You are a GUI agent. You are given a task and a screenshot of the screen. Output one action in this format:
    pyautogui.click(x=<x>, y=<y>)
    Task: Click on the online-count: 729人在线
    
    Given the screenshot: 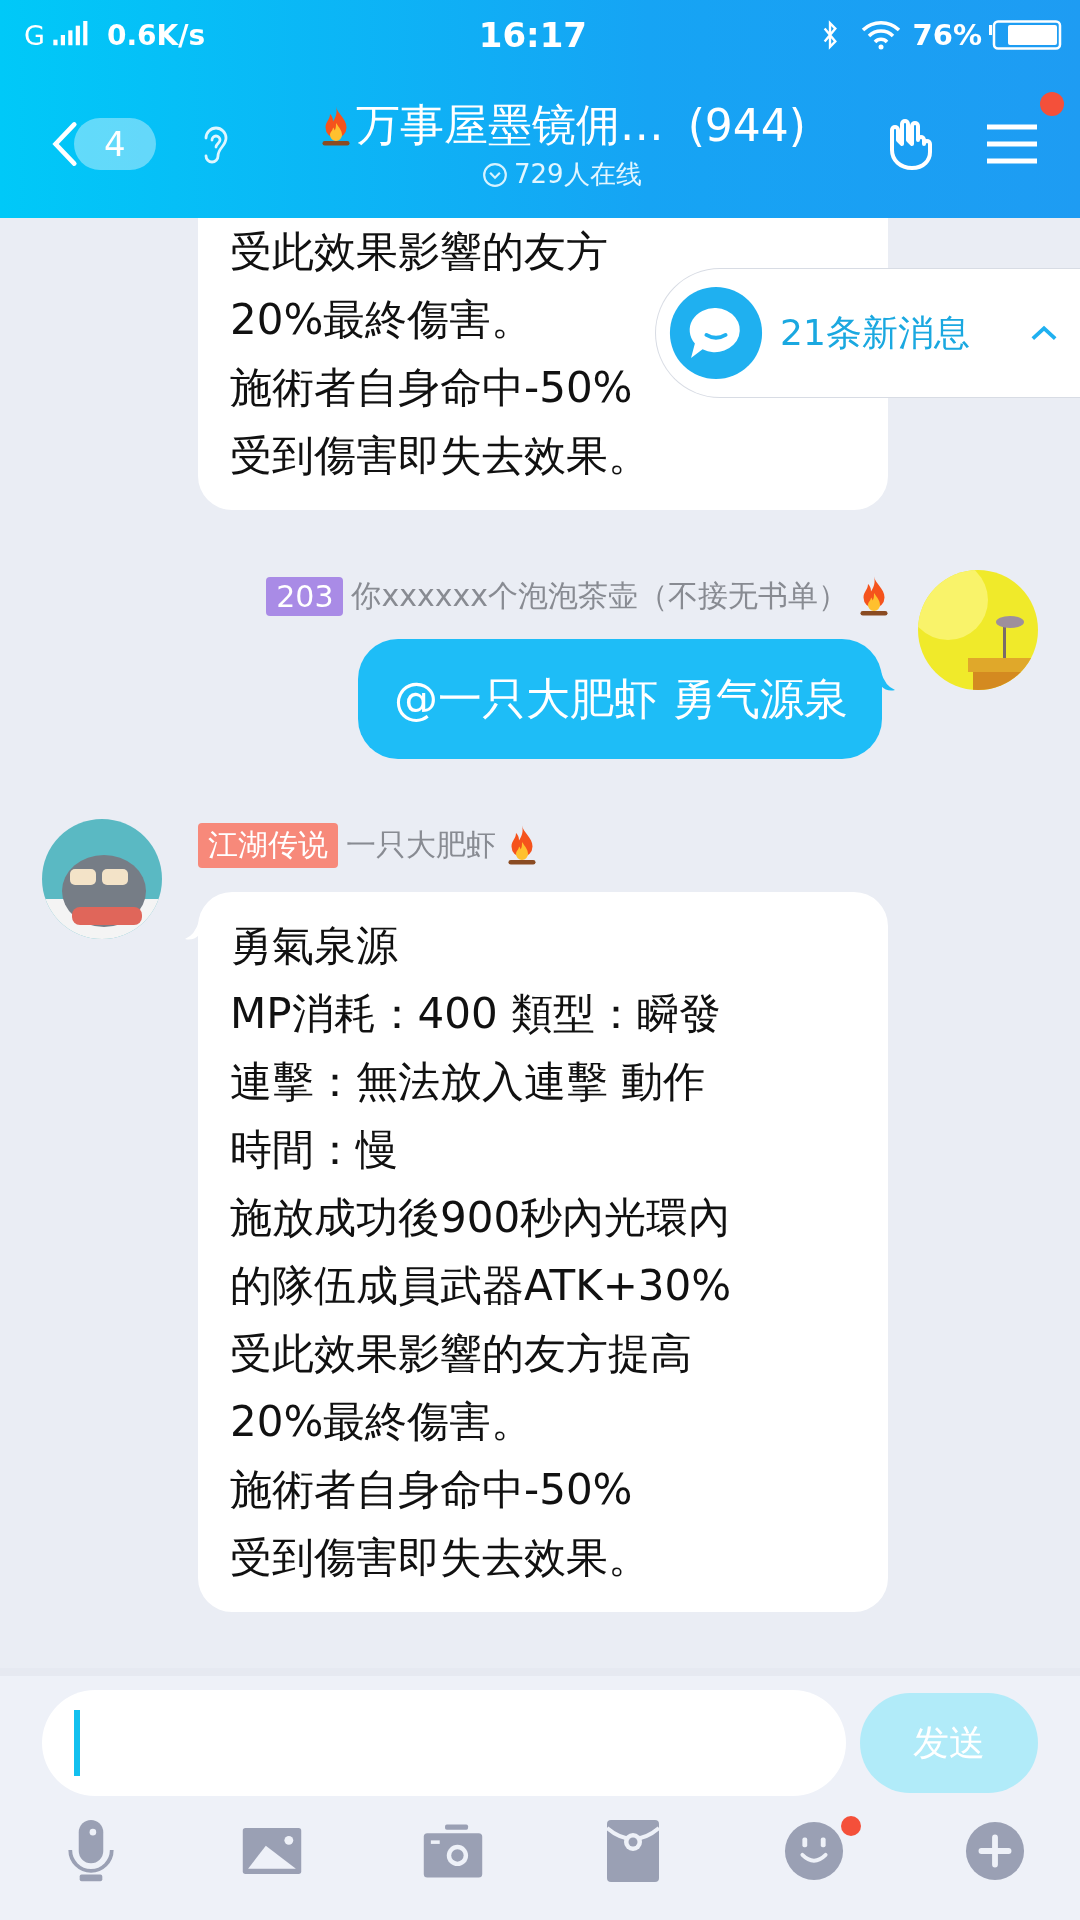 What is the action you would take?
    pyautogui.click(x=578, y=174)
    